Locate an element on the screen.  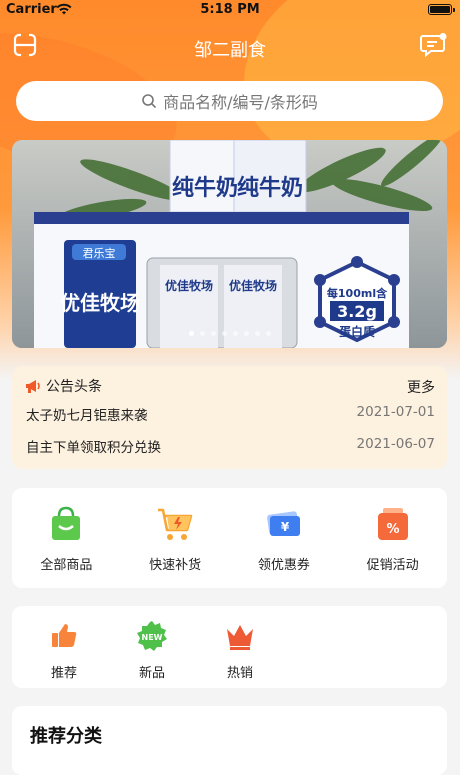
recommend-section: 推荐分类 is located at coordinates (229, 740).